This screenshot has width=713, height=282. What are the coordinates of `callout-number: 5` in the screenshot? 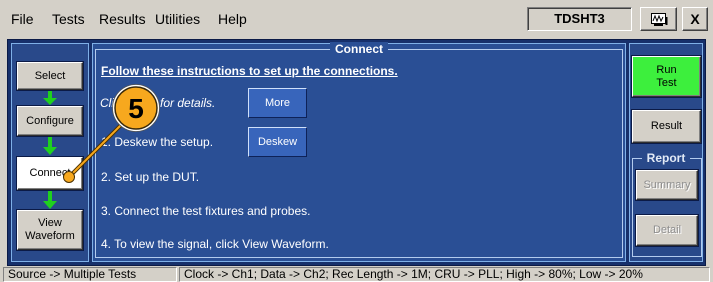 It's located at (136, 108).